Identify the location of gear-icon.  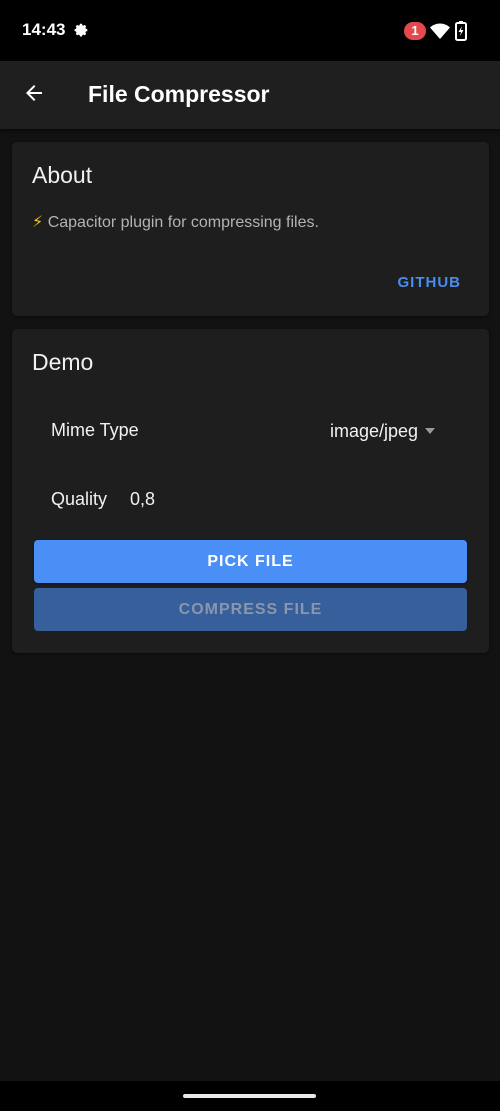
(81, 30).